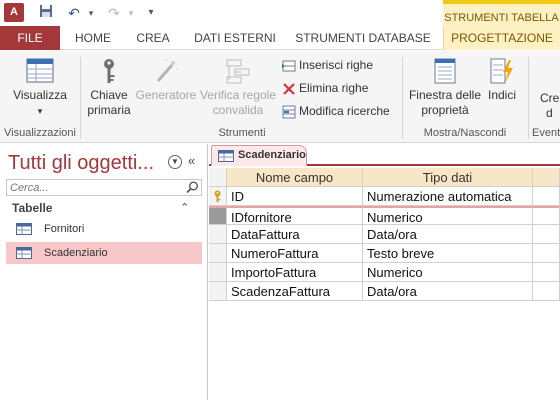 The height and width of the screenshot is (400, 560). I want to click on elimina-righe-button: Elimina righe, so click(325, 88).